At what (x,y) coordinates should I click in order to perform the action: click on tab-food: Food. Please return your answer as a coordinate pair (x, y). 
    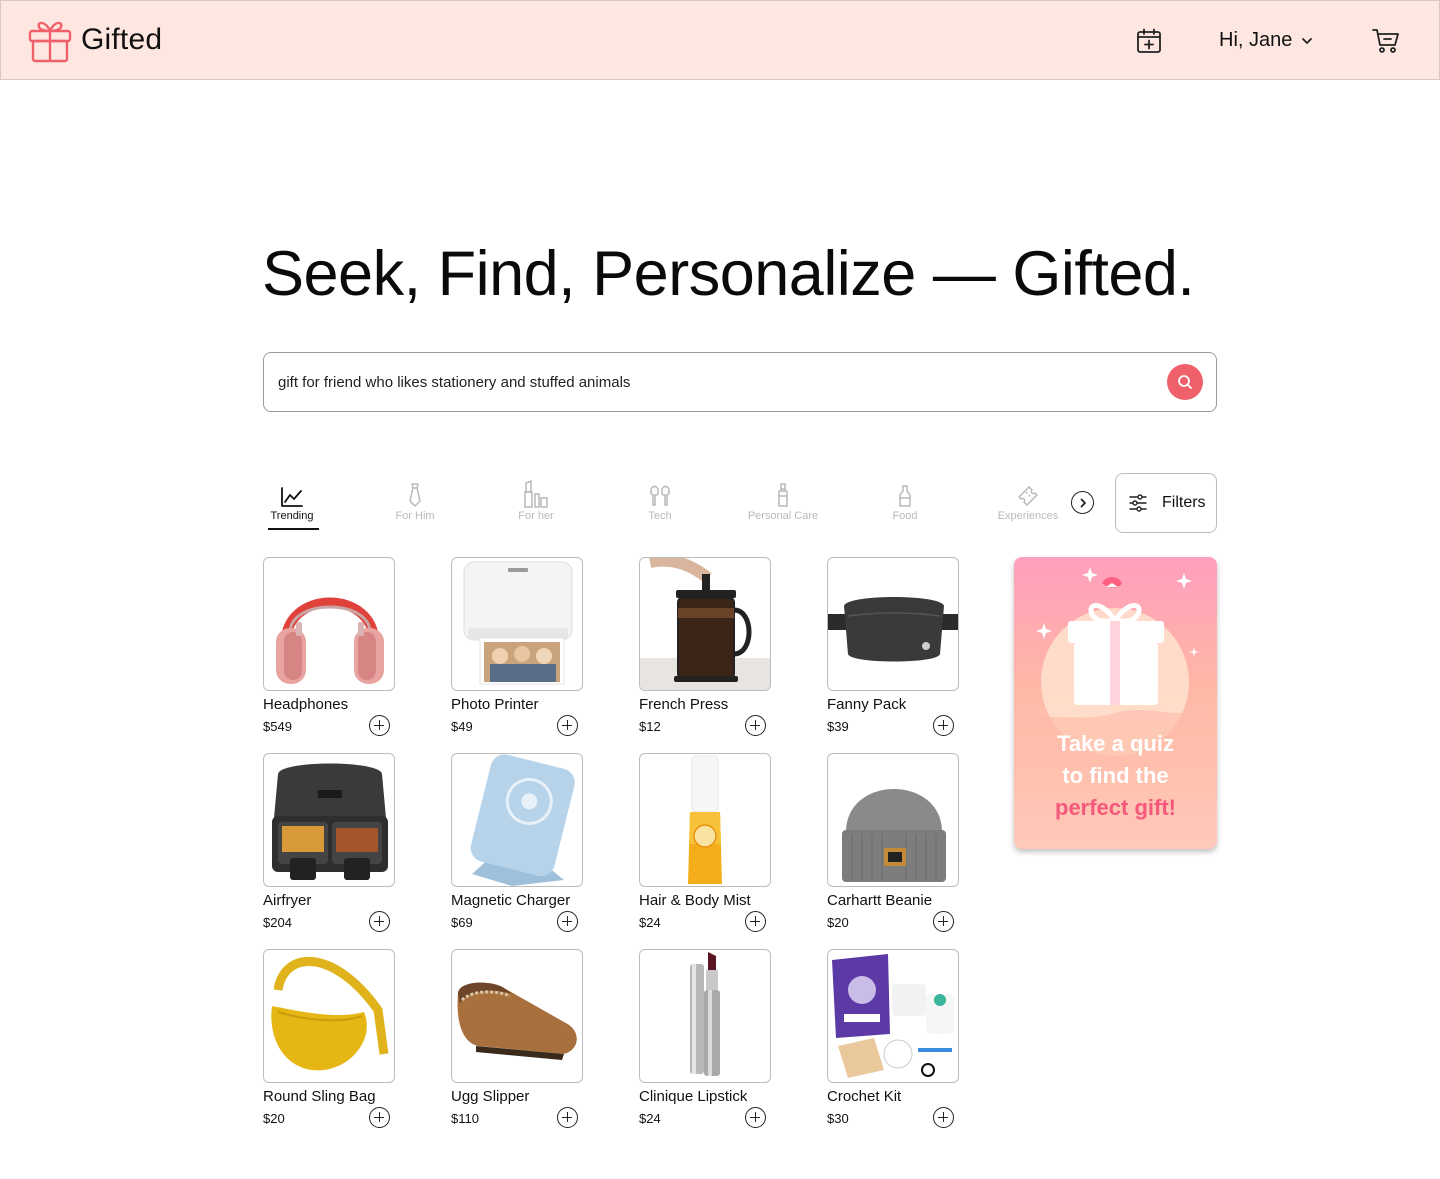
    Looking at the image, I should click on (905, 500).